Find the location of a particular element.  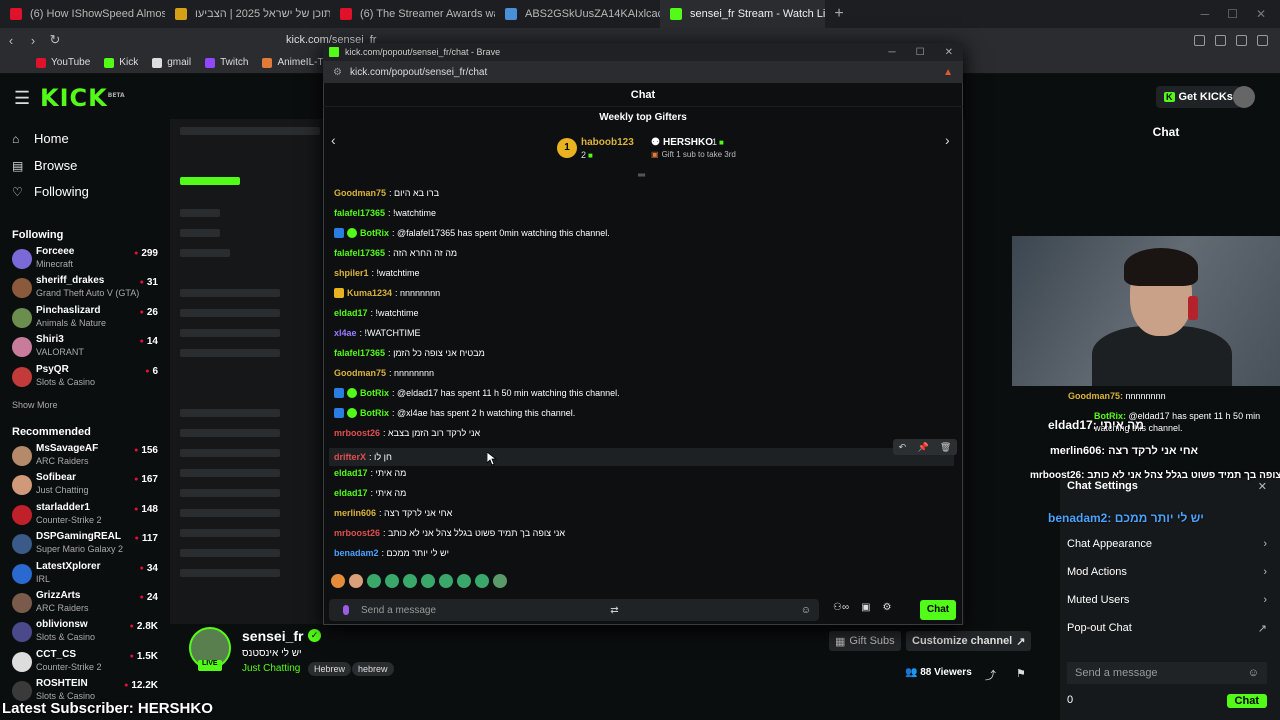

sidebar-channel: PinchaslizardAnimals & Nature 26 is located at coordinates (87, 319).